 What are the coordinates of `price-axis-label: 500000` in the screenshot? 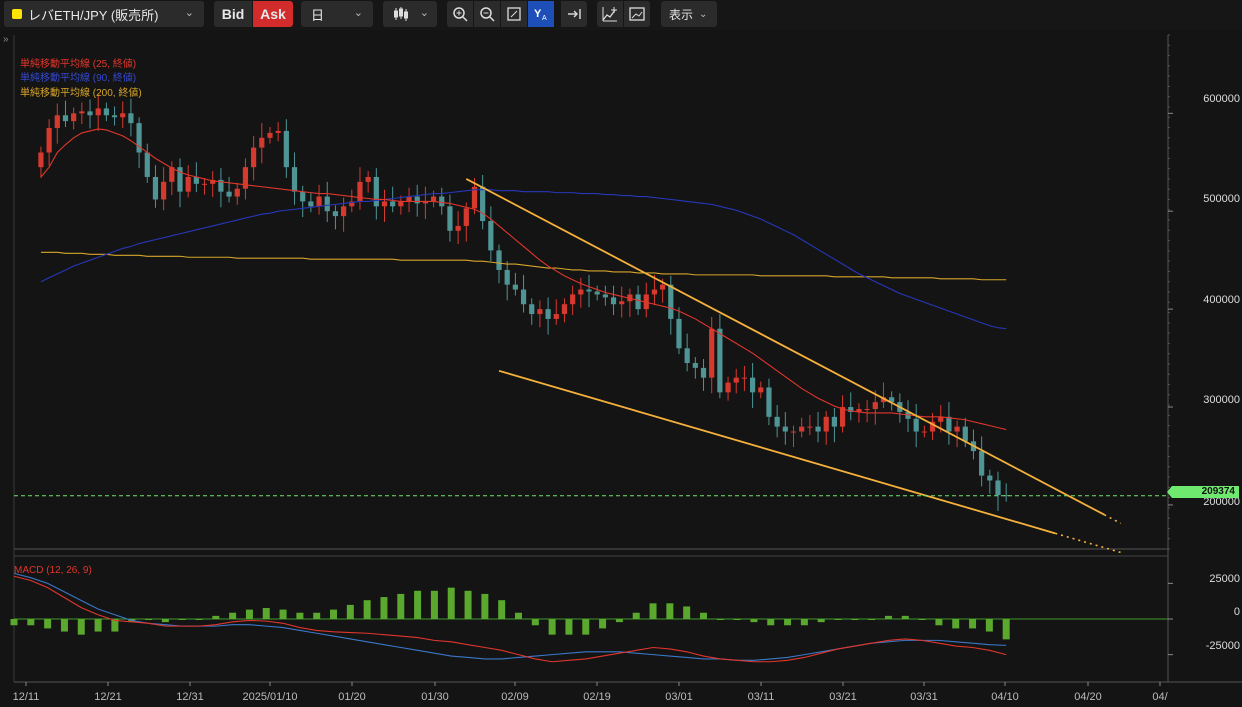 It's located at (1221, 199).